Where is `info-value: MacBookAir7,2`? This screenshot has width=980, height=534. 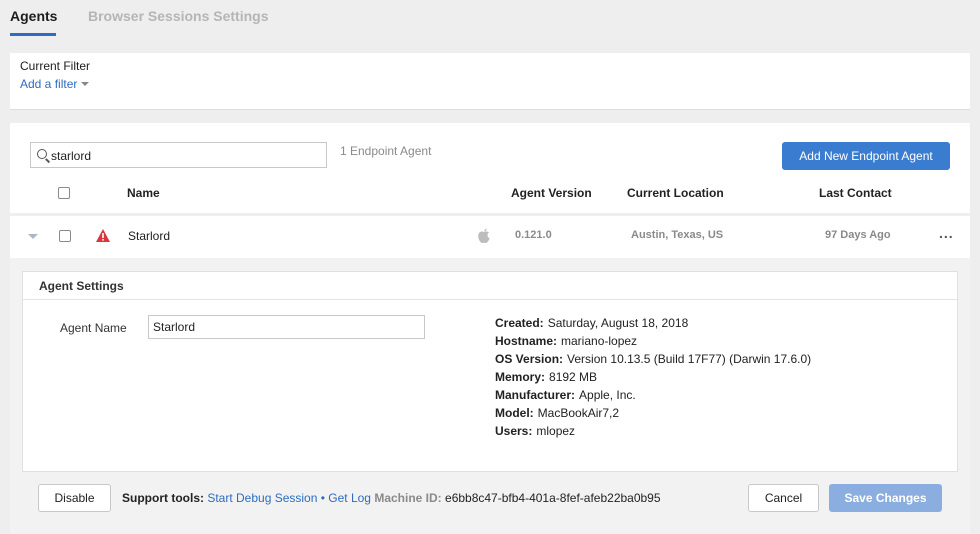 info-value: MacBookAir7,2 is located at coordinates (578, 413).